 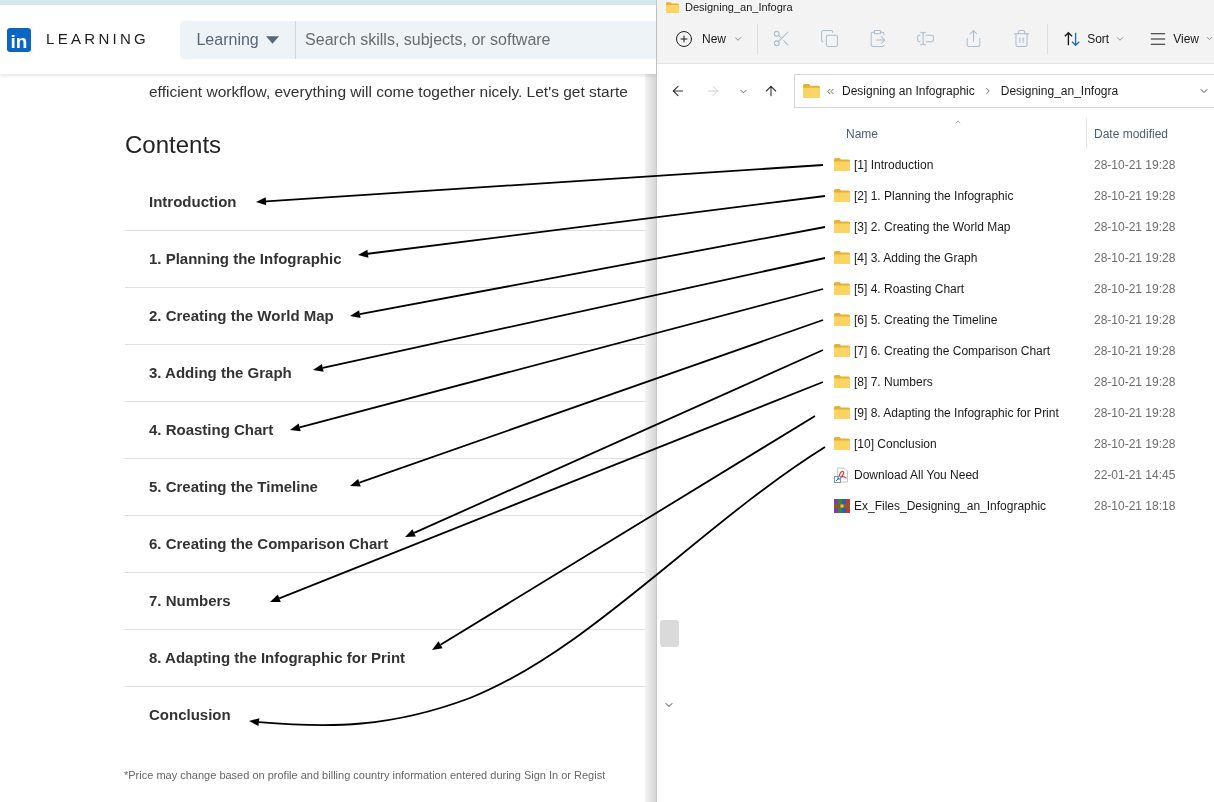 I want to click on new-button: New, so click(x=709, y=38).